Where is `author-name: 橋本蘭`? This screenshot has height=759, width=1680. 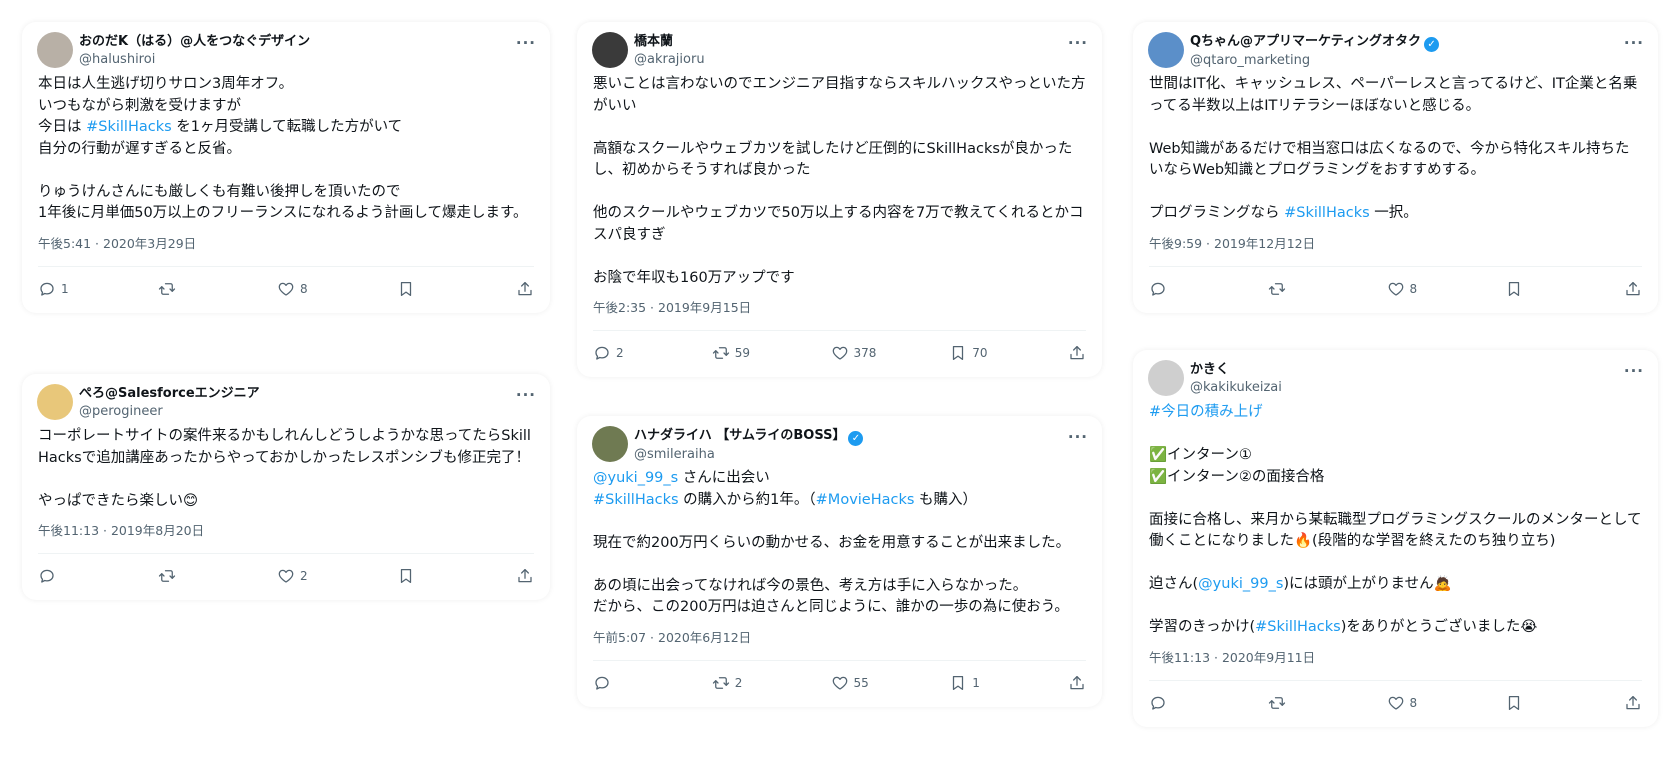 author-name: 橋本蘭 is located at coordinates (669, 42).